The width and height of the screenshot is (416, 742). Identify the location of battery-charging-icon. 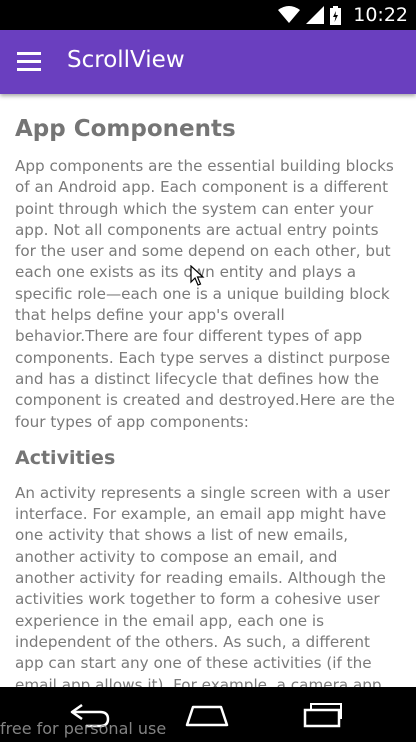
(336, 15).